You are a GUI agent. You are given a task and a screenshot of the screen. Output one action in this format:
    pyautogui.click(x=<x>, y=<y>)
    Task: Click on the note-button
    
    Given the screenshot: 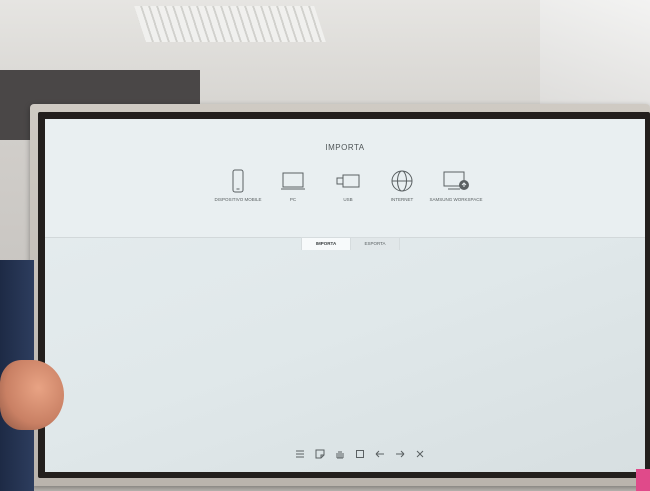 What is the action you would take?
    pyautogui.click(x=320, y=454)
    